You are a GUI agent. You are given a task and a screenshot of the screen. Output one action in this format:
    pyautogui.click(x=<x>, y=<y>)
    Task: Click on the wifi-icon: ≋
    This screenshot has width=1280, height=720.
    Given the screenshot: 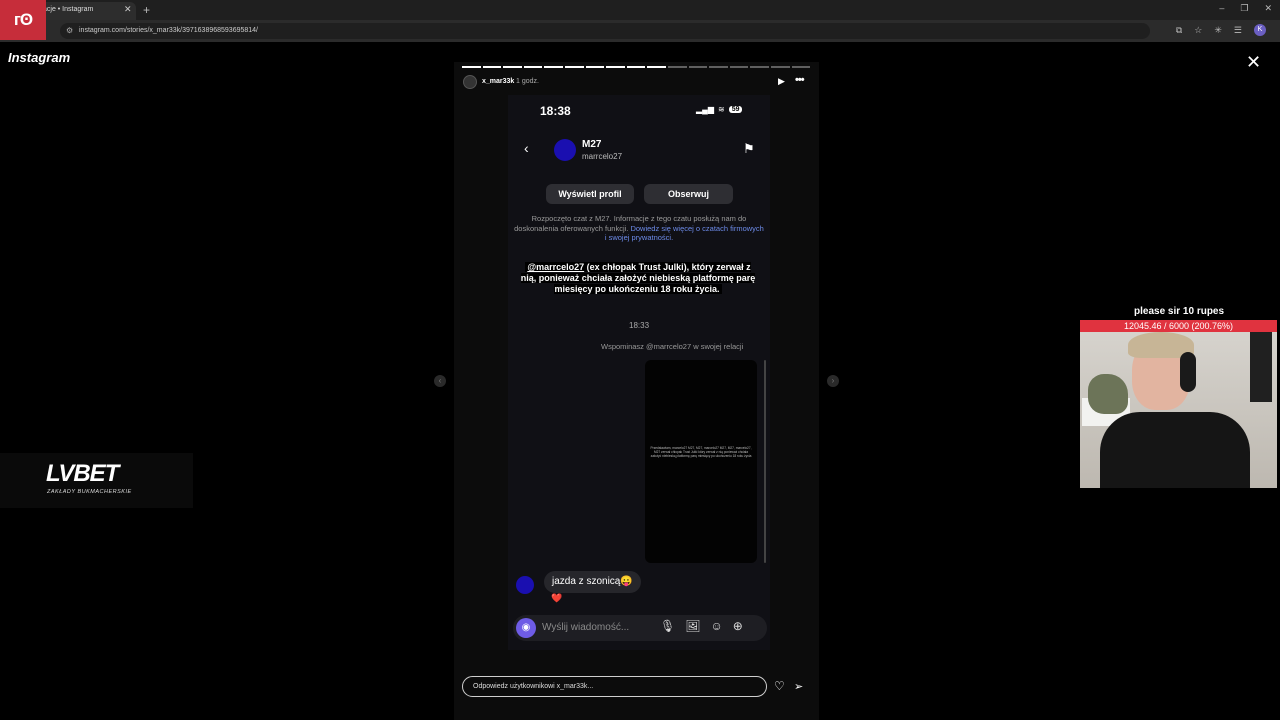 What is the action you would take?
    pyautogui.click(x=721, y=109)
    